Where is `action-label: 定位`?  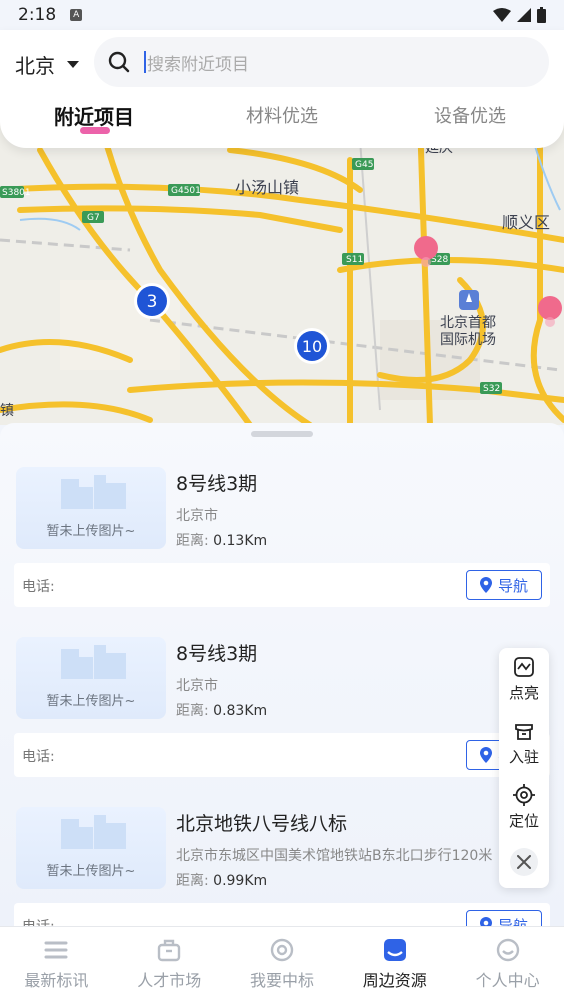
action-label: 定位 is located at coordinates (523, 821).